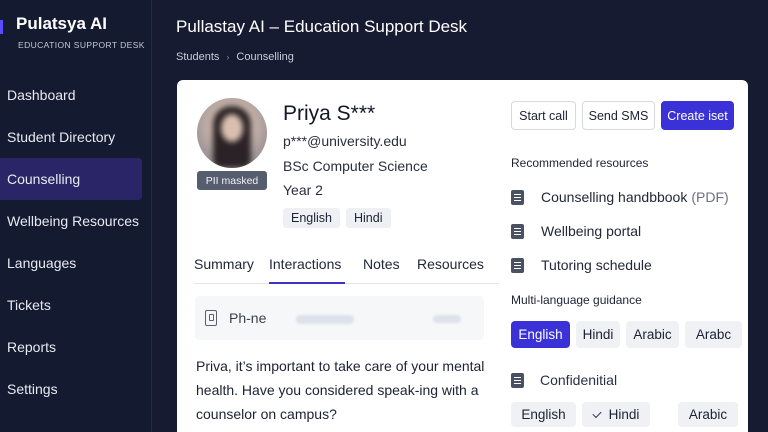  Describe the element at coordinates (517, 265) in the screenshot. I see `calendar-icon` at that location.